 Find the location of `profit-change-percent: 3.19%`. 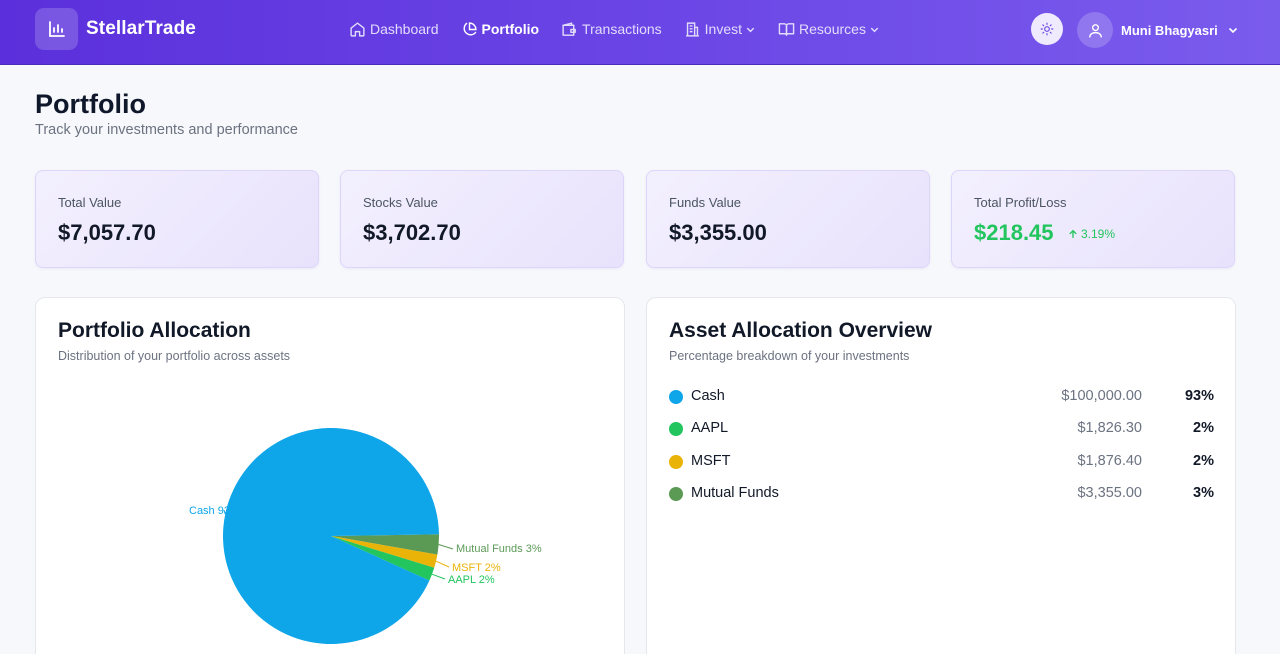

profit-change-percent: 3.19% is located at coordinates (1098, 234).